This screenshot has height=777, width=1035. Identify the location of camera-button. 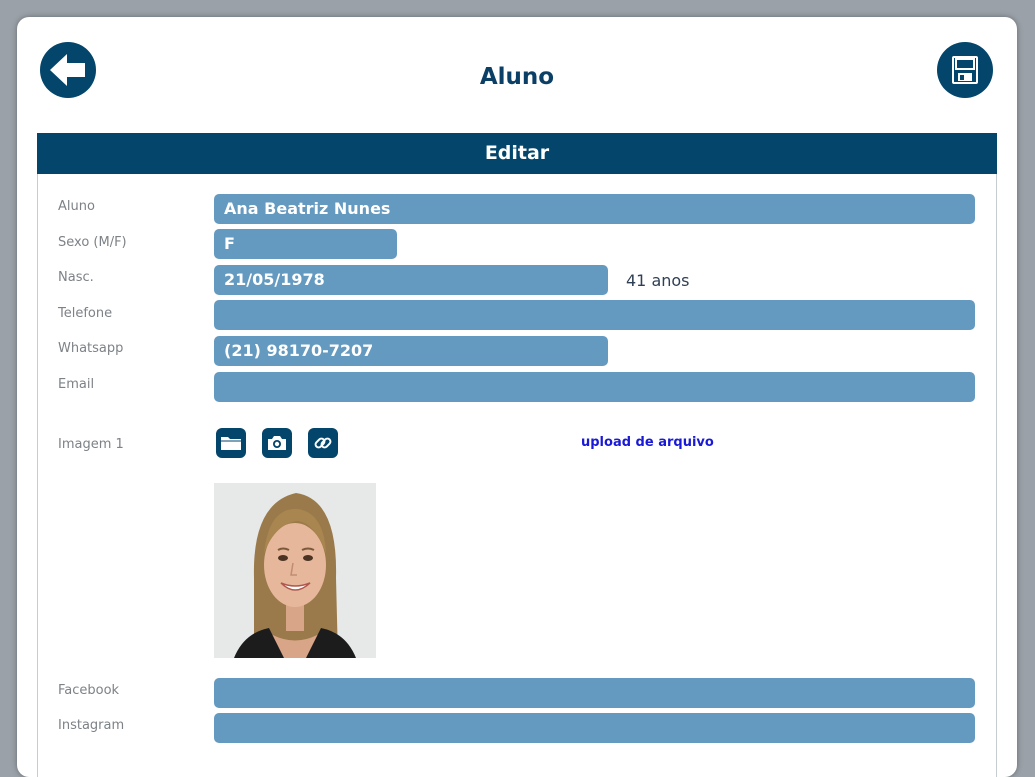
(277, 443).